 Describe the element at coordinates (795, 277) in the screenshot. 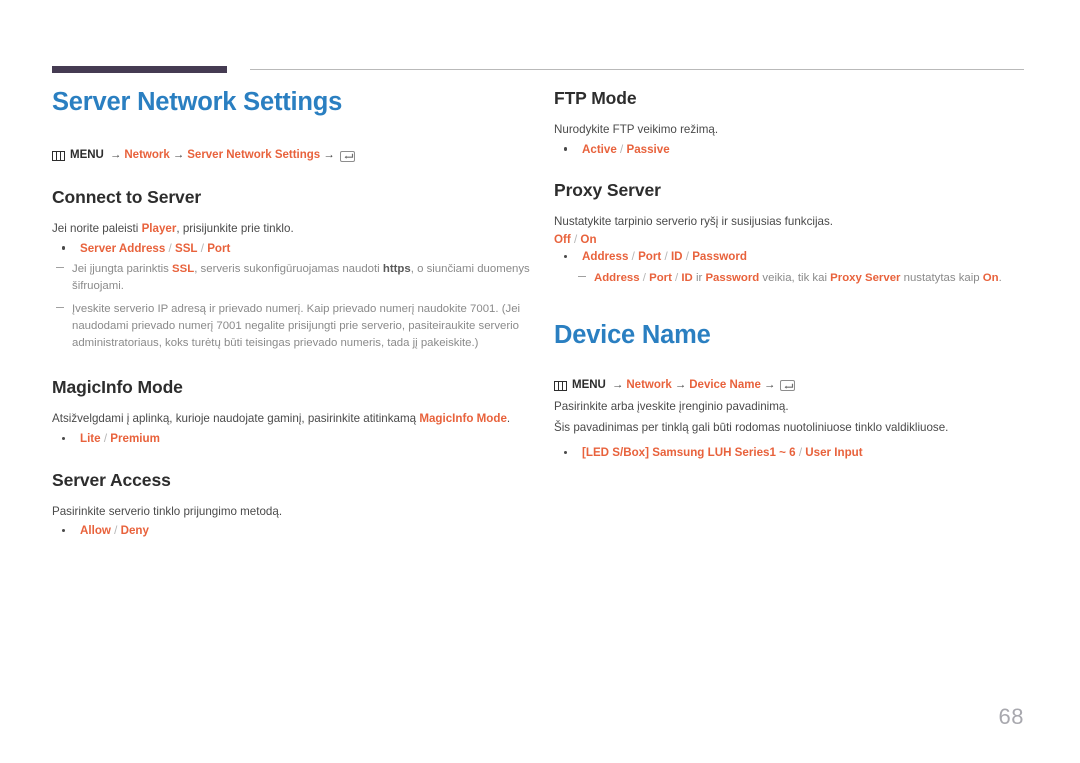

I see `text-fragment: veikia, tik kai` at that location.